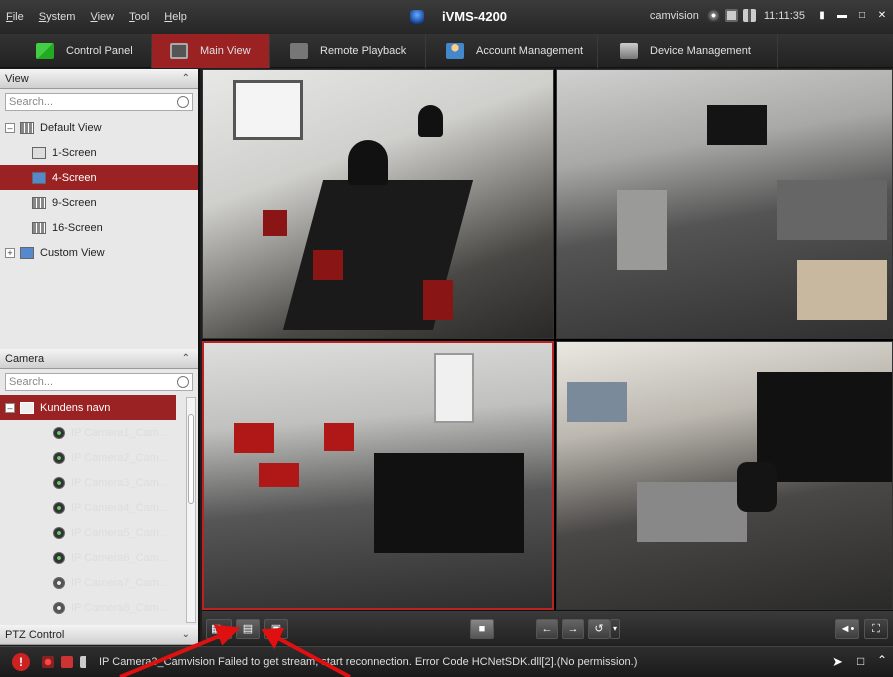 This screenshot has height=677, width=893. What do you see at coordinates (180, 650) in the screenshot?
I see `arrow-left` at bounding box center [180, 650].